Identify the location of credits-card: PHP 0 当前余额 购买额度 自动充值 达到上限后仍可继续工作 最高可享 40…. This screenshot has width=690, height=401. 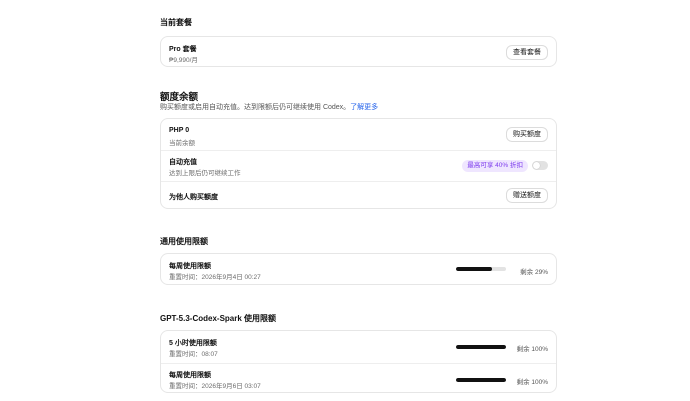
(358, 163).